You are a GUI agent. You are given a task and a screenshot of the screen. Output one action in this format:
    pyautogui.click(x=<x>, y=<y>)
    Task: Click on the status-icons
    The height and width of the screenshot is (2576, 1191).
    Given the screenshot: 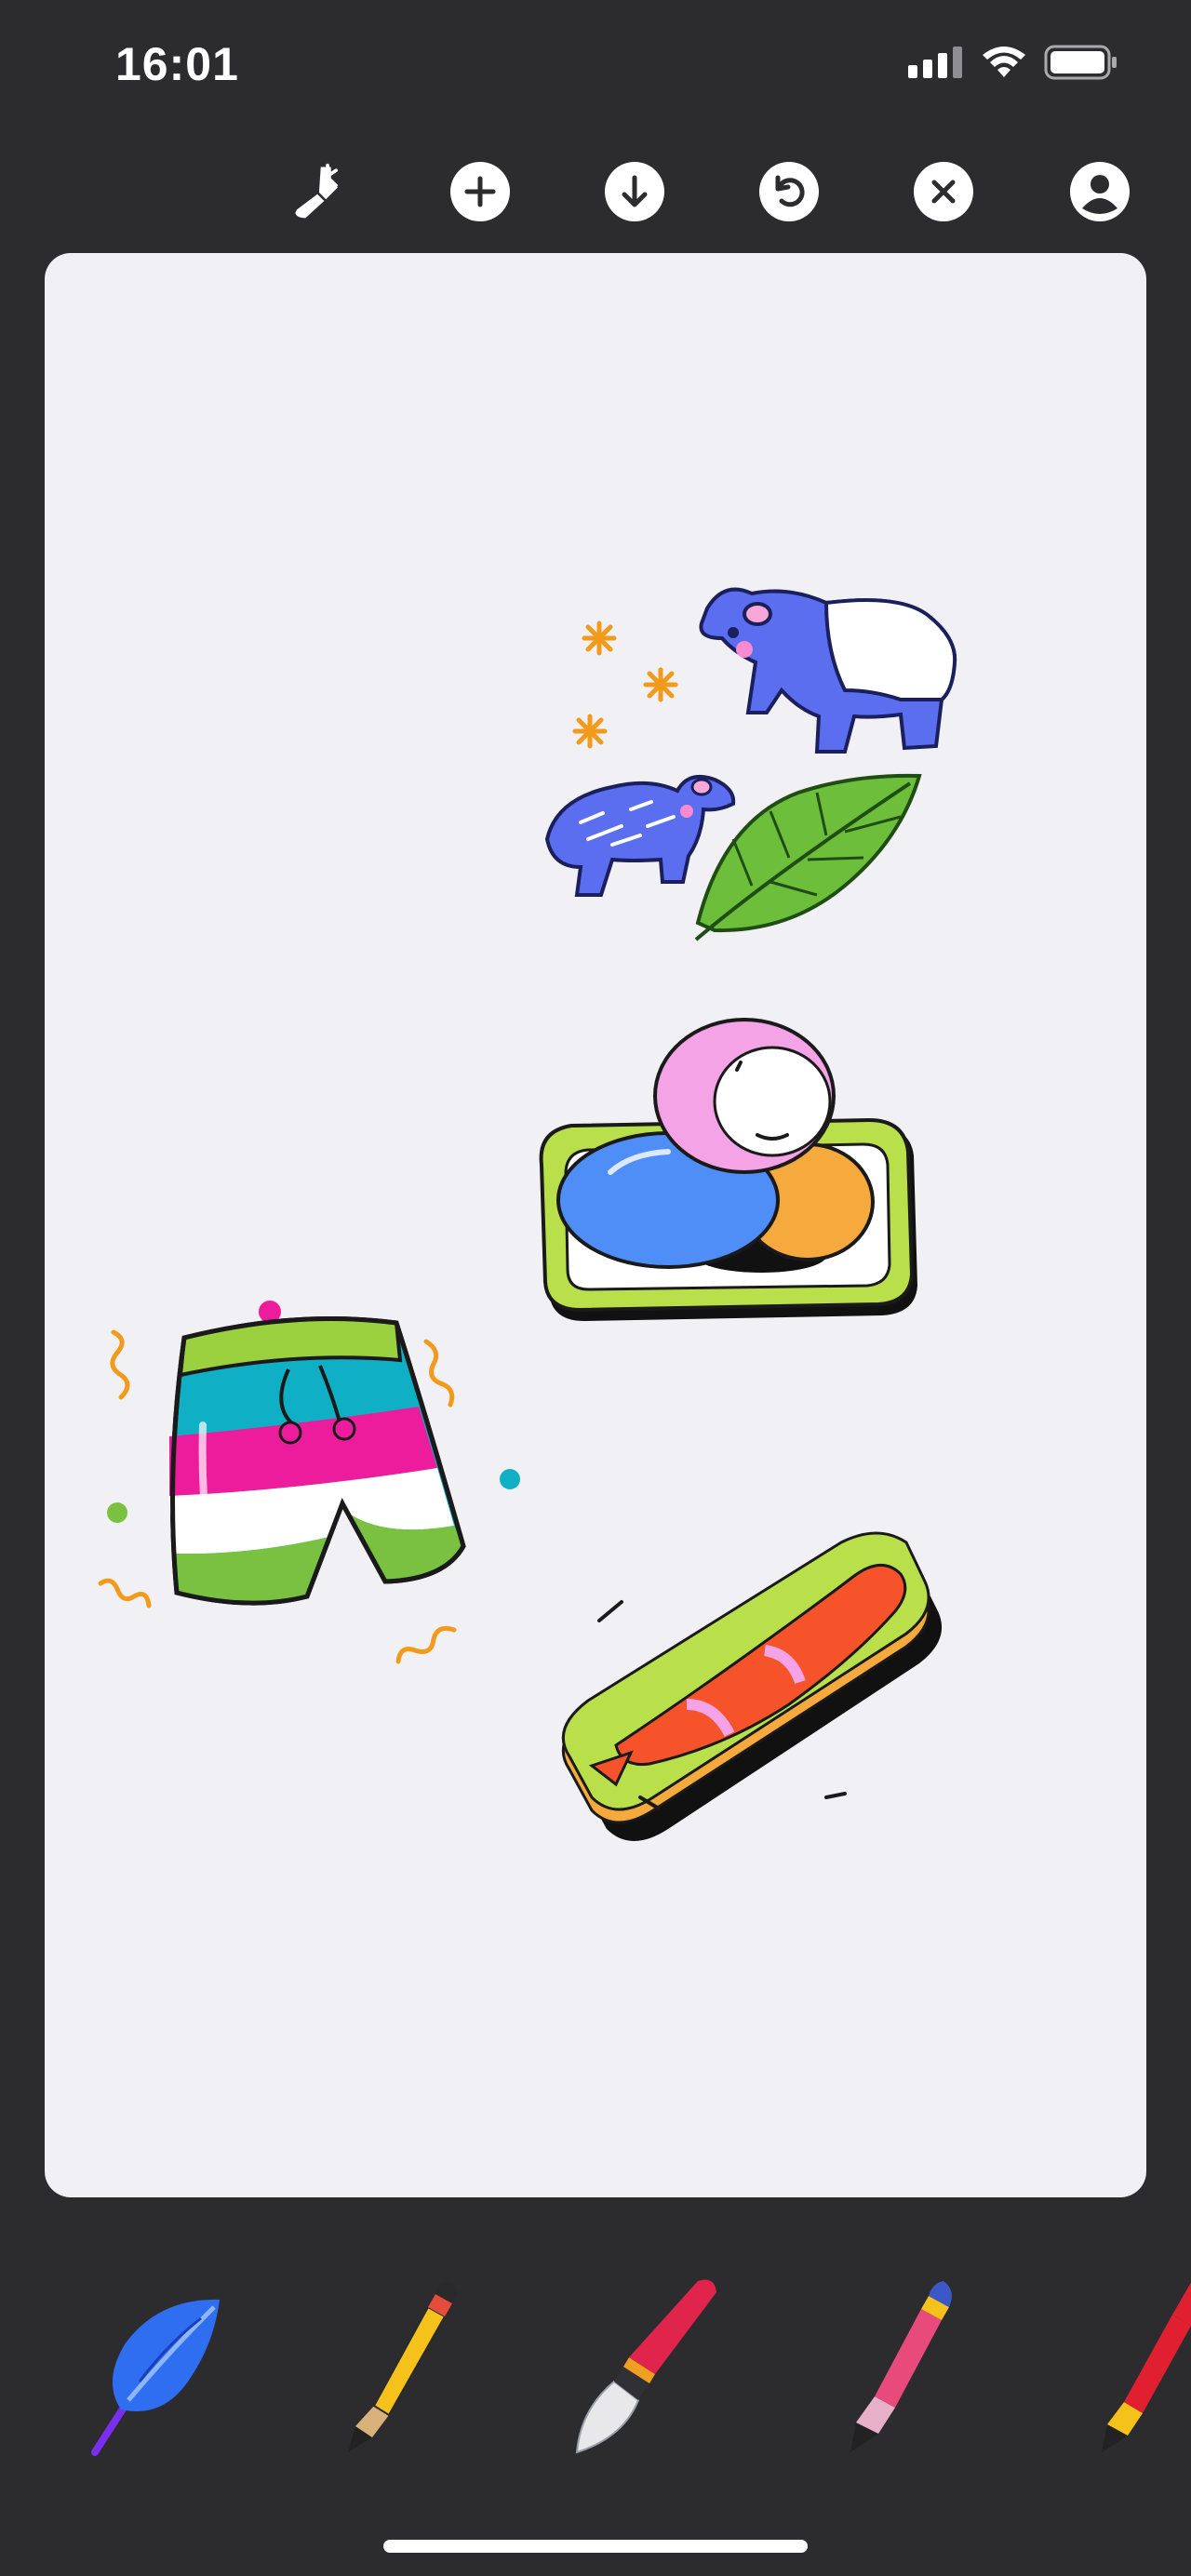 What is the action you would take?
    pyautogui.click(x=1013, y=62)
    